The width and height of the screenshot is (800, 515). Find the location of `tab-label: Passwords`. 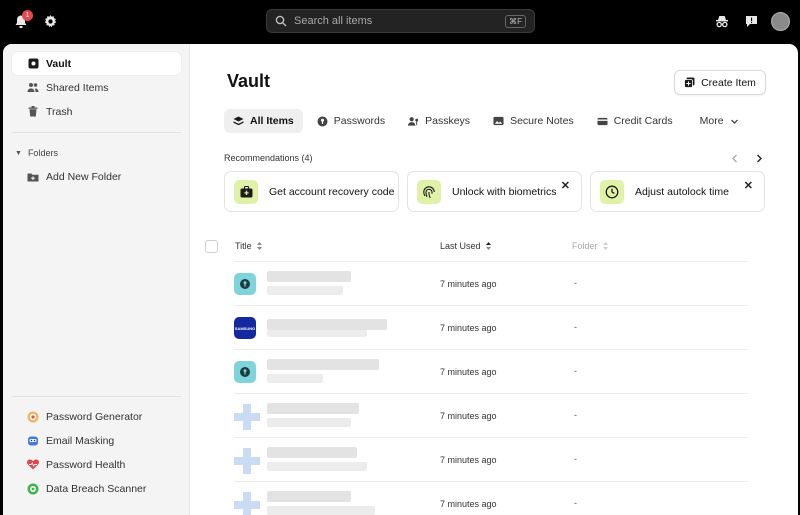

tab-label: Passwords is located at coordinates (359, 121).